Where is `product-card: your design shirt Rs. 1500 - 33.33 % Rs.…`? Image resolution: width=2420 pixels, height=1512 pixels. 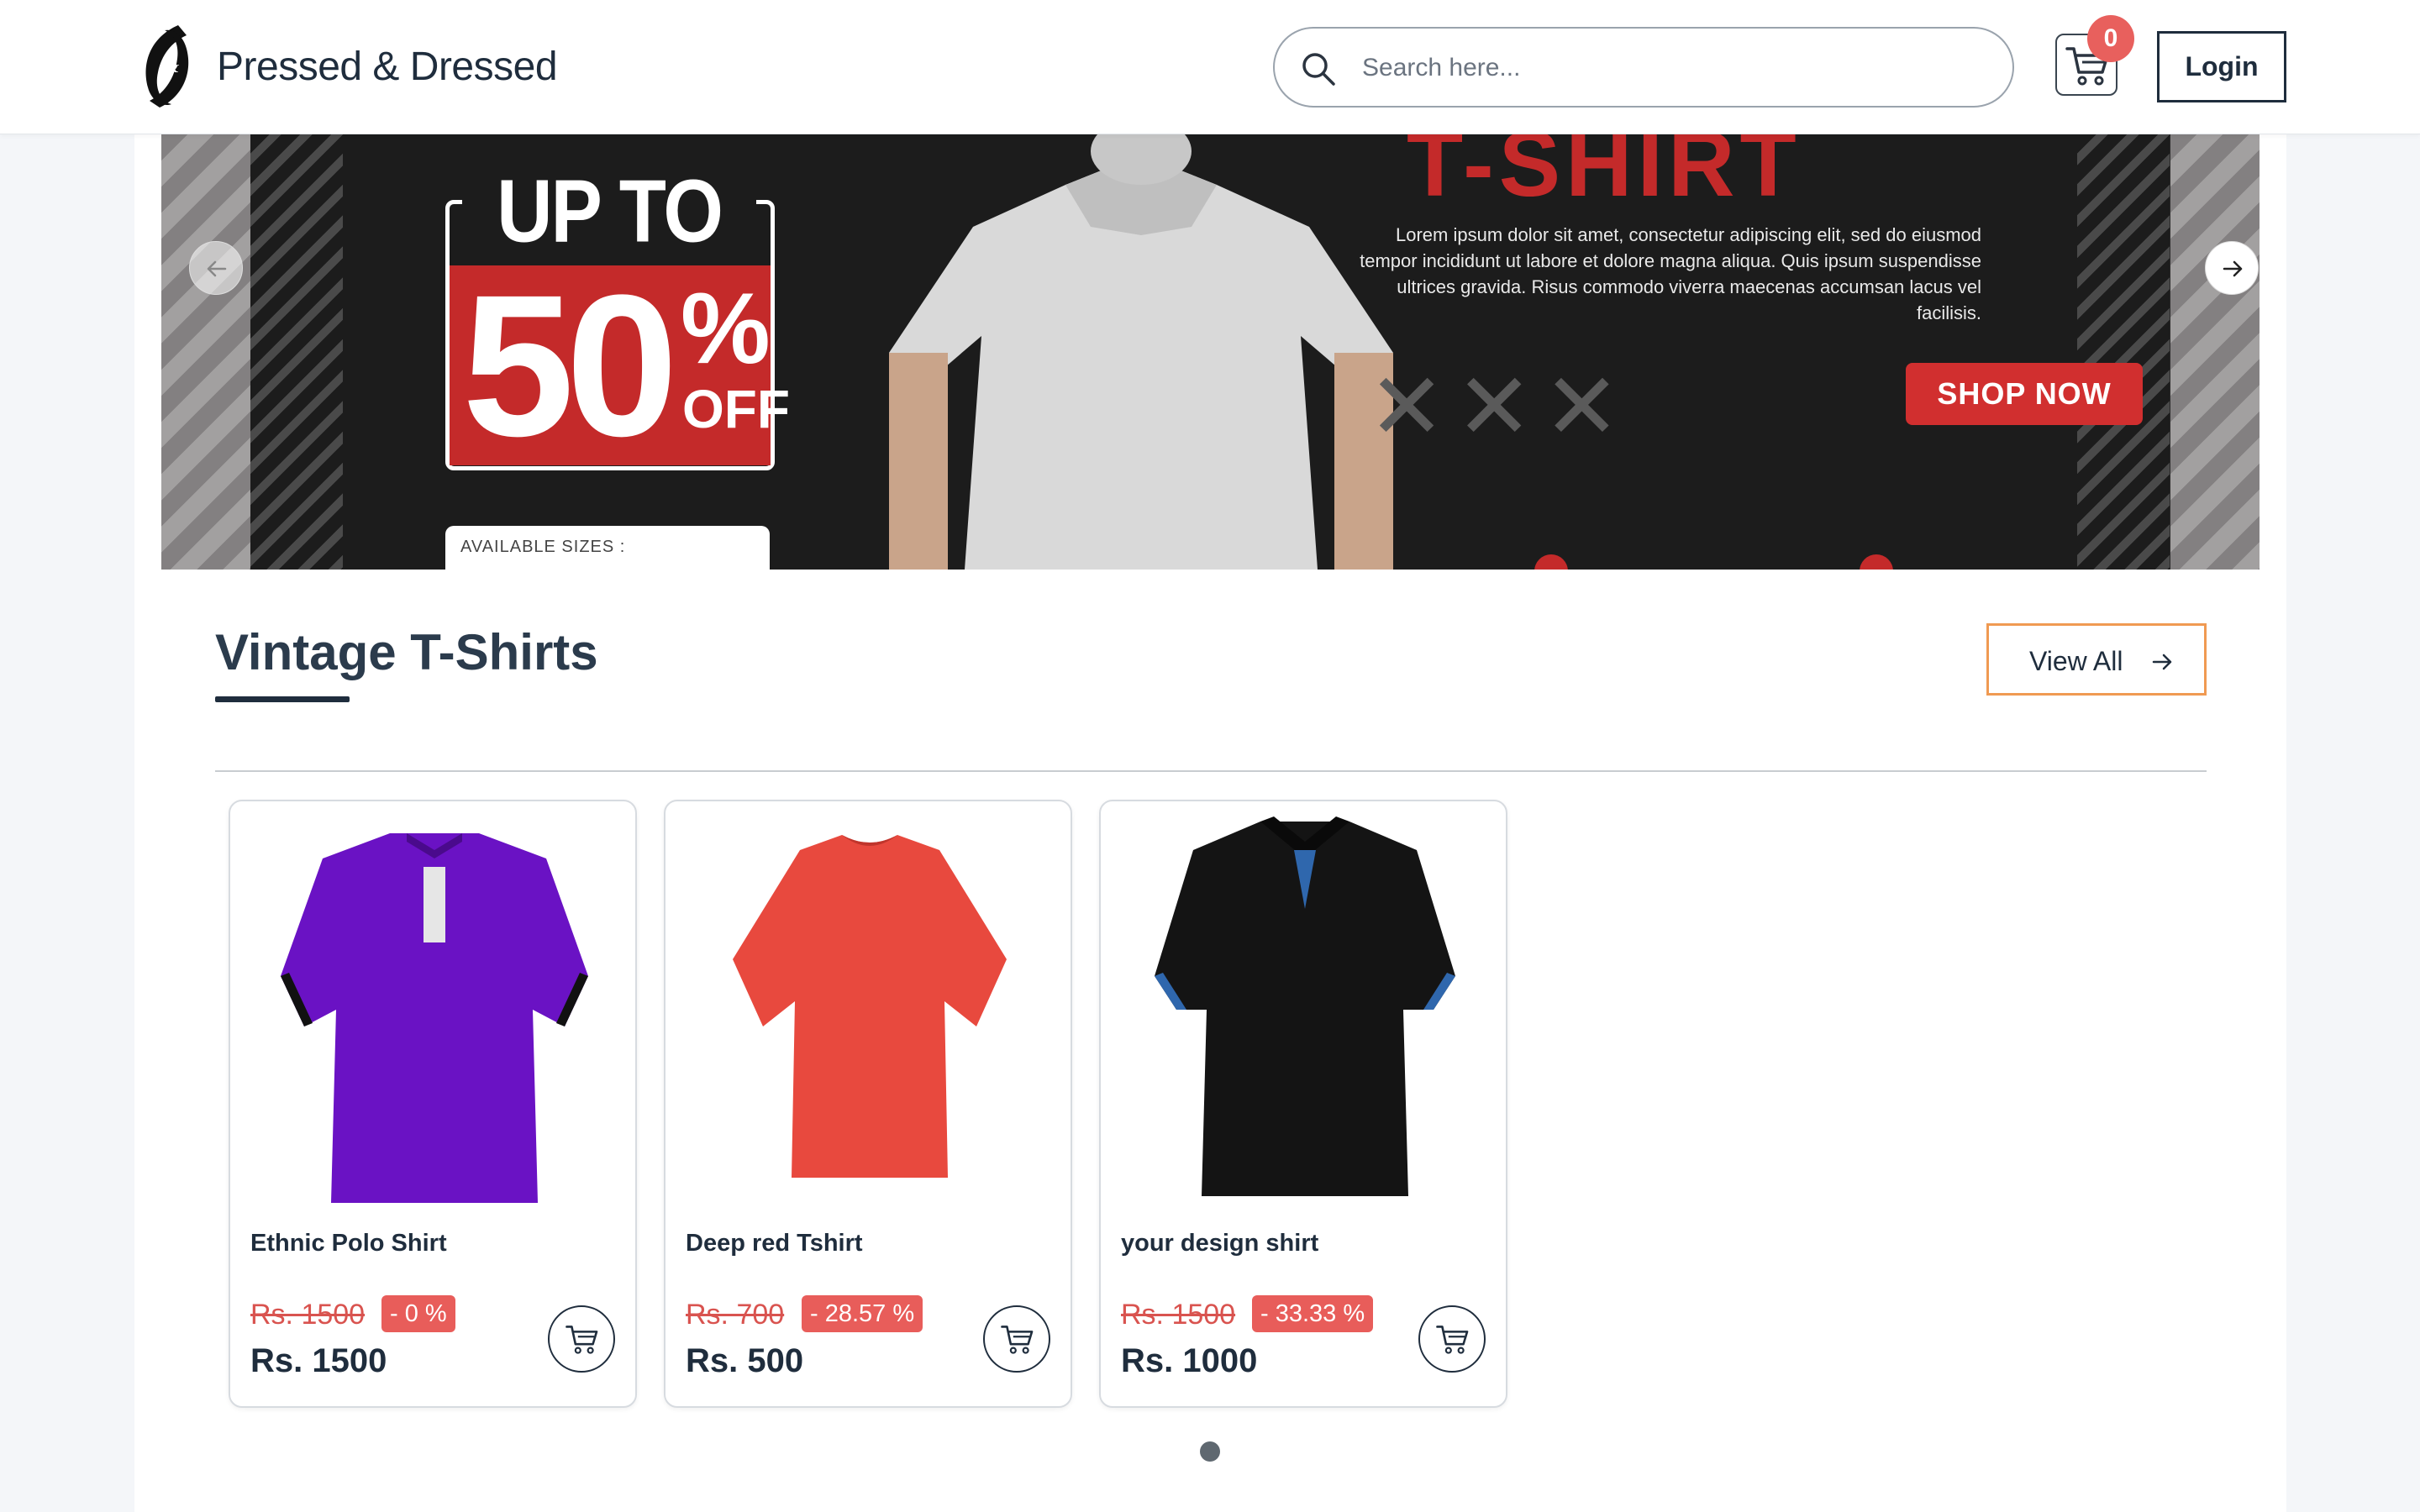 product-card: your design shirt Rs. 1500 - 33.33 % Rs.… is located at coordinates (1303, 1104).